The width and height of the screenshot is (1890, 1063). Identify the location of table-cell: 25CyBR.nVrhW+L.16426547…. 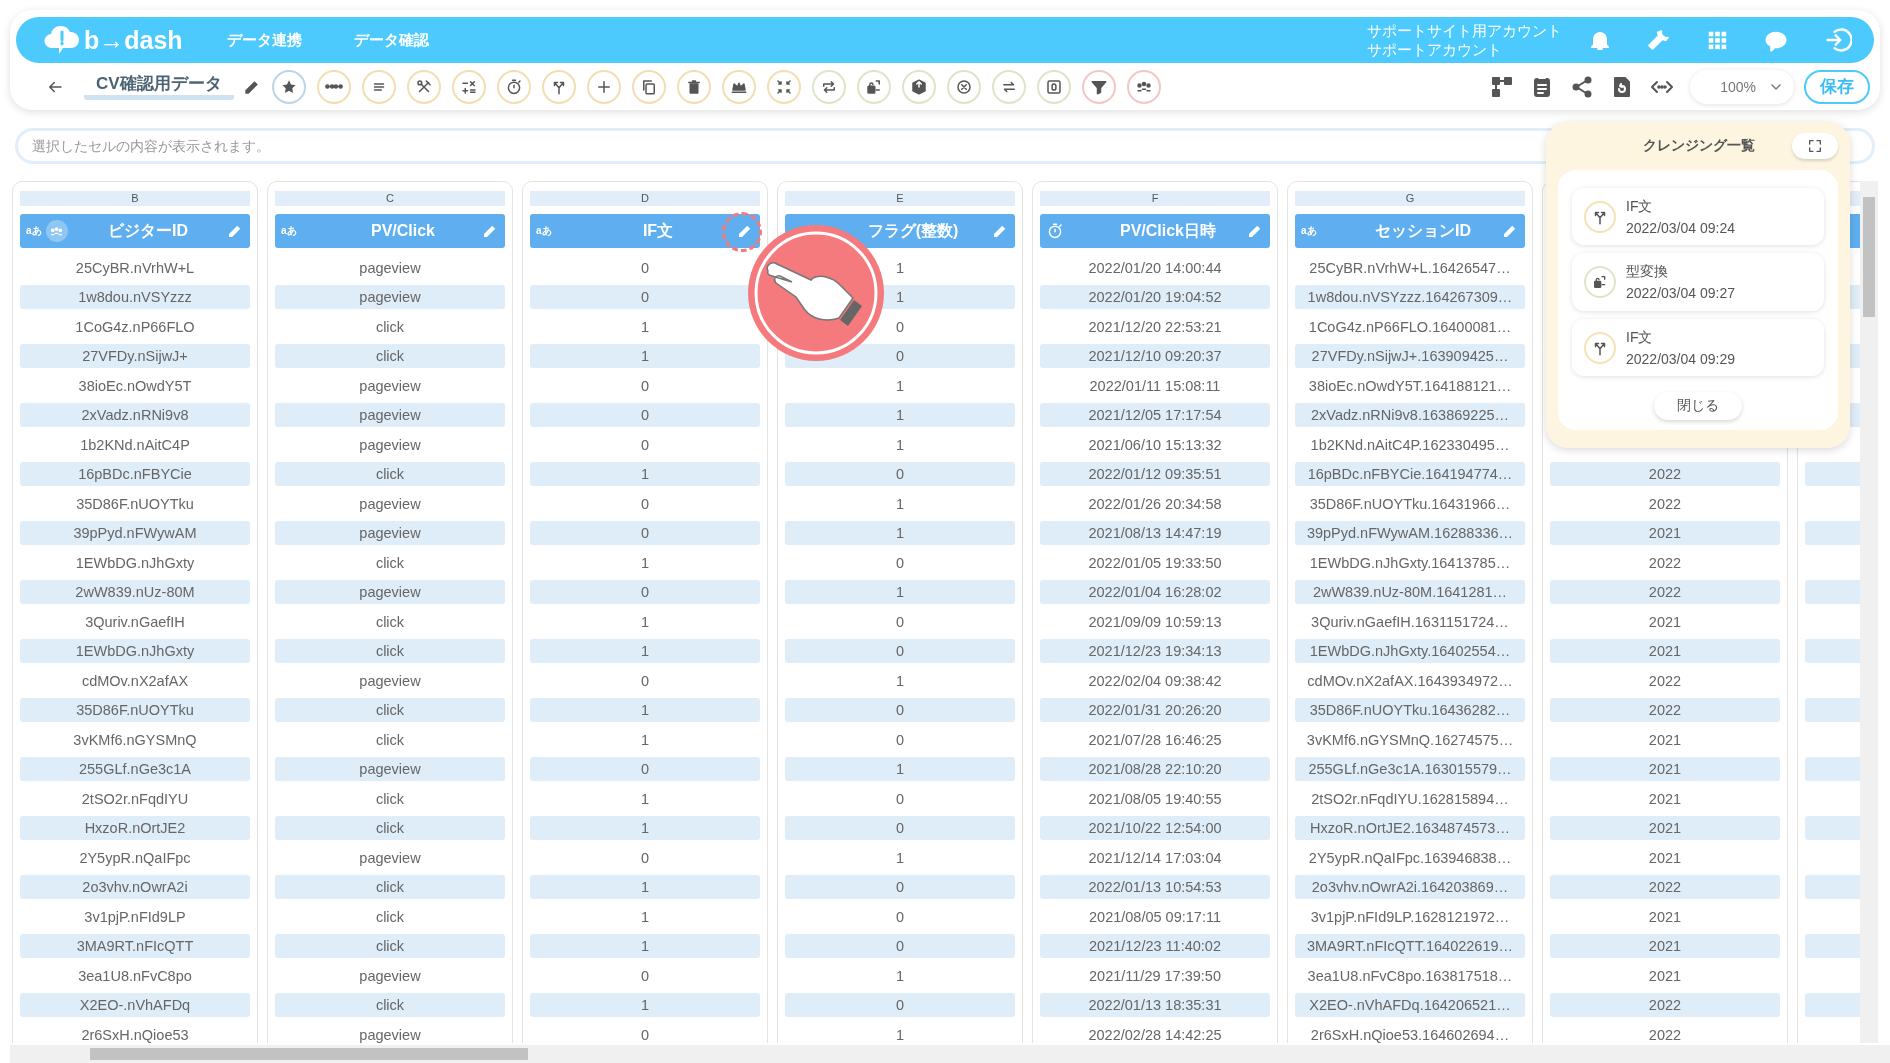
(1410, 267).